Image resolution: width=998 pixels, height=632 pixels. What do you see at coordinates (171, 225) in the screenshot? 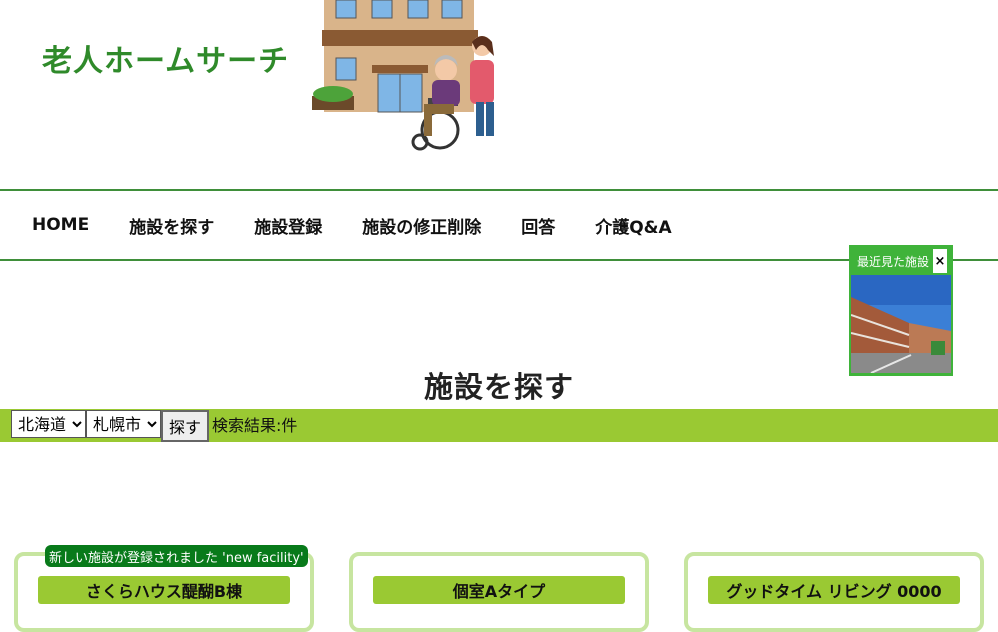
I see `nav-item-find-facility: 施設を探す` at bounding box center [171, 225].